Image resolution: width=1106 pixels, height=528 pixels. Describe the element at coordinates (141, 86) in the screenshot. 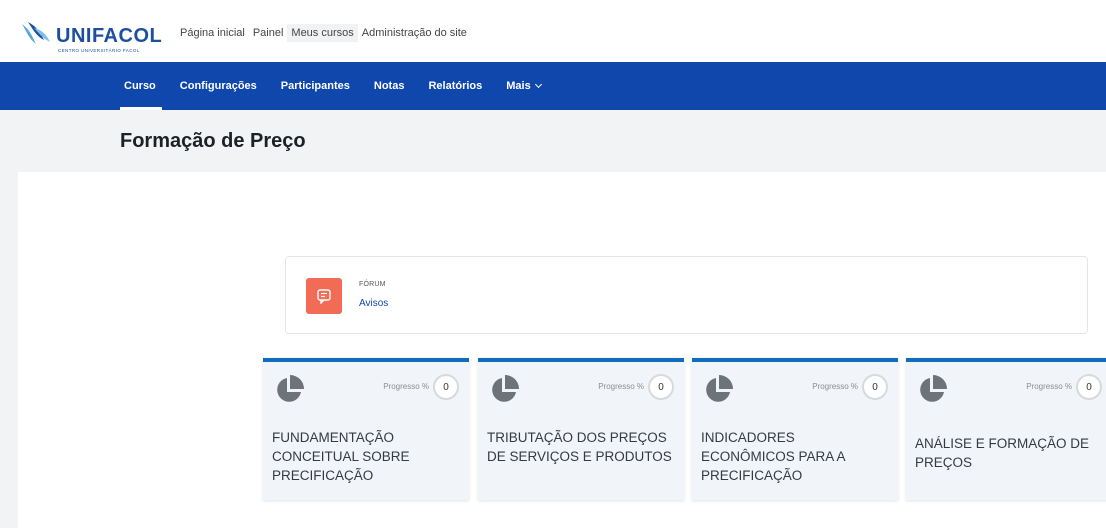

I see `tab-course: Curso` at that location.